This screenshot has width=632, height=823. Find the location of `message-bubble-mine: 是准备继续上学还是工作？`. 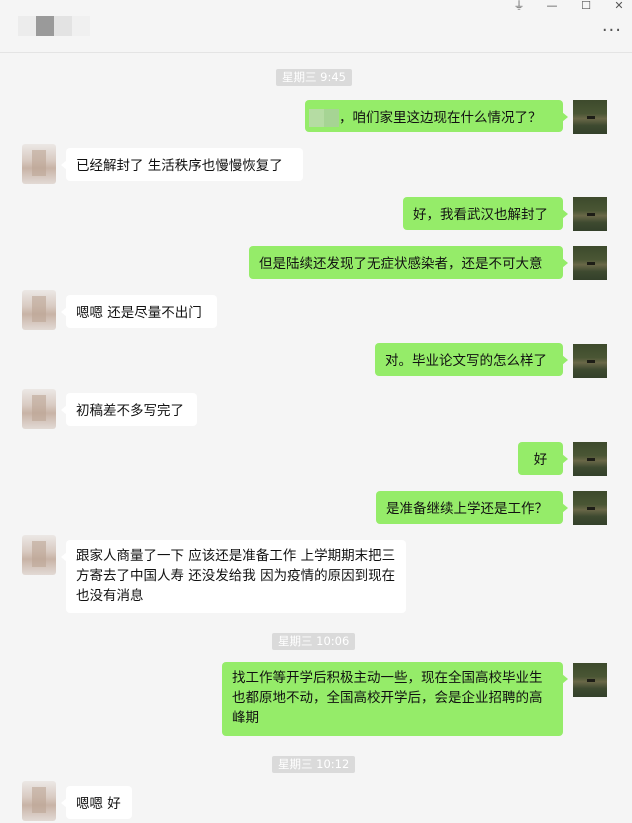

message-bubble-mine: 是准备继续上学还是工作？ is located at coordinates (472, 507).